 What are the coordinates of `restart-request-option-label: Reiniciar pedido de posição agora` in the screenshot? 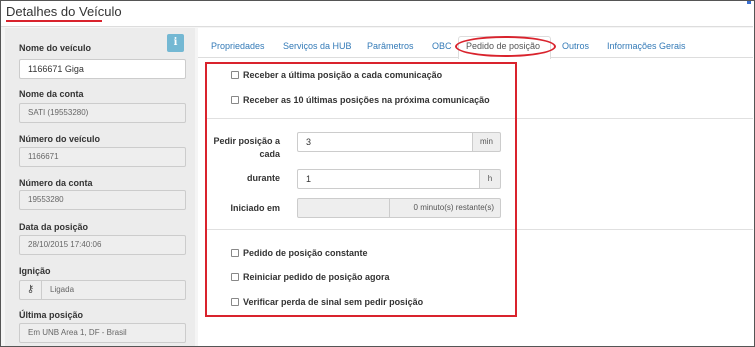 It's located at (316, 277).